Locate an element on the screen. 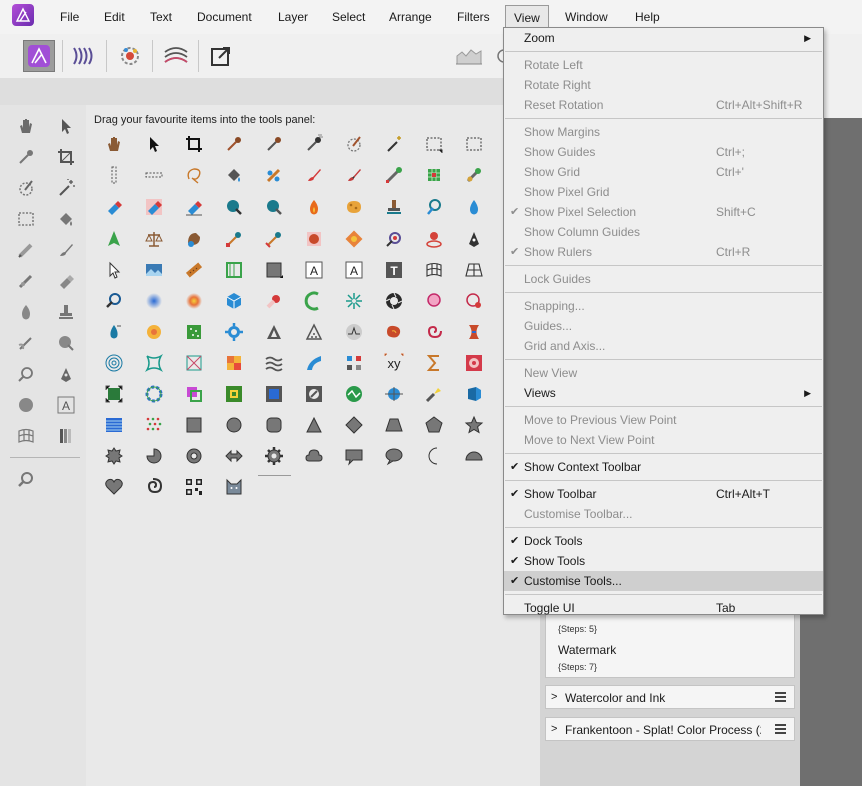  menu-item-show-context-toolbar: ✔ Show Context Toolbar is located at coordinates (663, 467).